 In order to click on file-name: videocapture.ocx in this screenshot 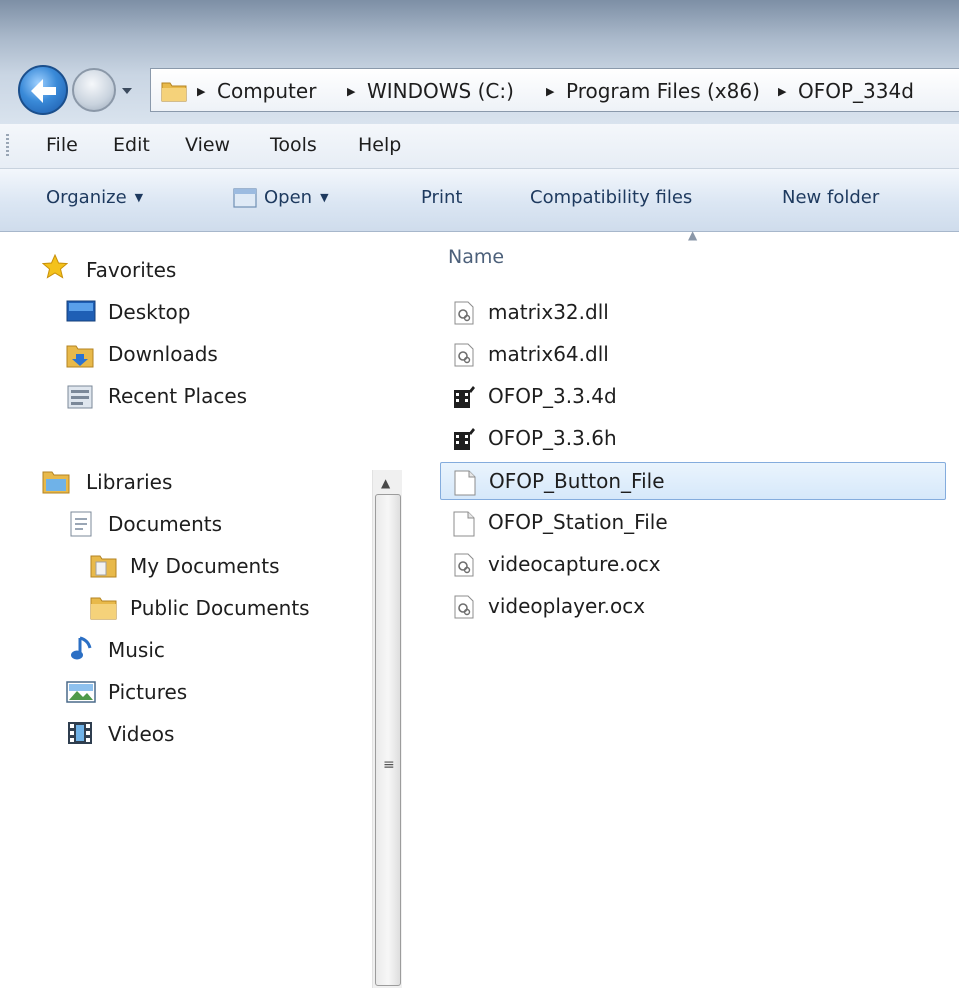, I will do `click(574, 564)`.